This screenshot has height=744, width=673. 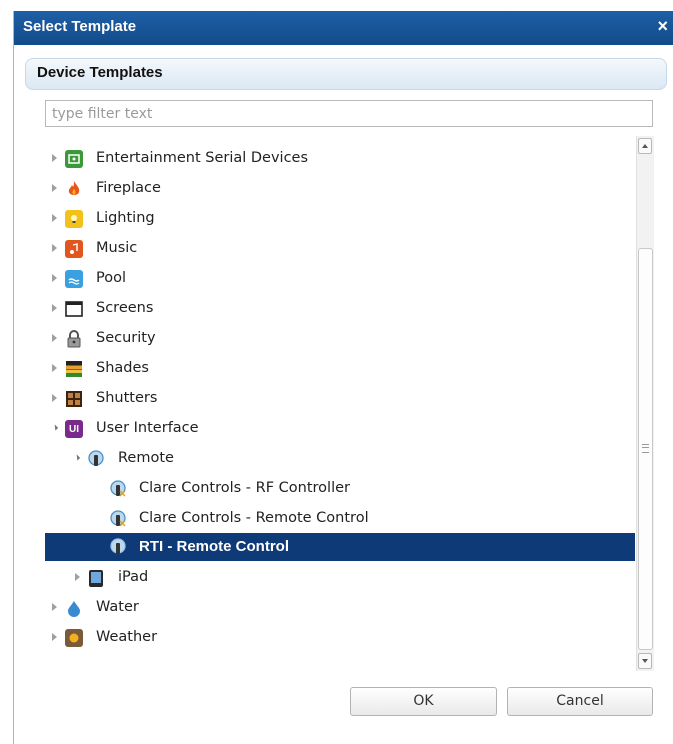 I want to click on scroll-down-arrow-icon, so click(x=645, y=661).